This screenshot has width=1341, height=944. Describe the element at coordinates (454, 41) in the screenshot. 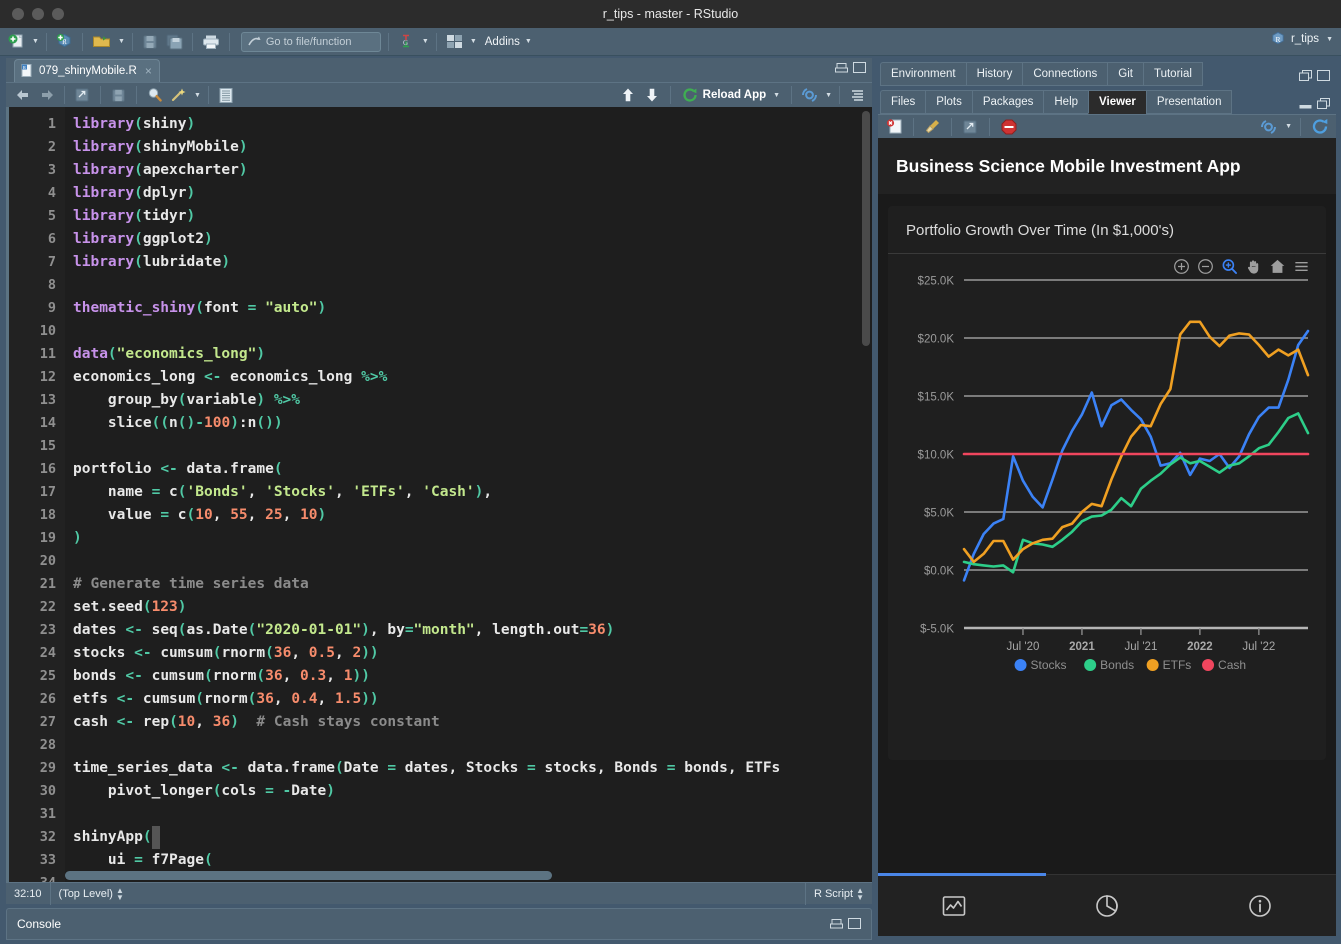

I see `workspace-panes-icon` at that location.